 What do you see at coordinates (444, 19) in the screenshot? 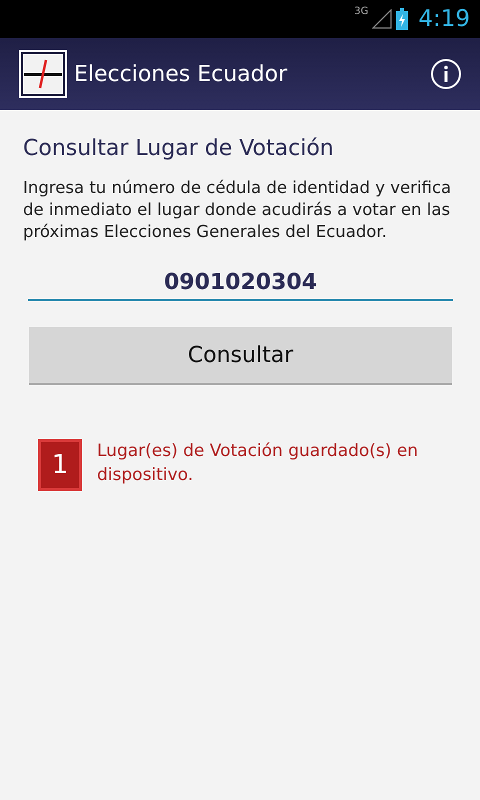
I see `clock: 4:19` at bounding box center [444, 19].